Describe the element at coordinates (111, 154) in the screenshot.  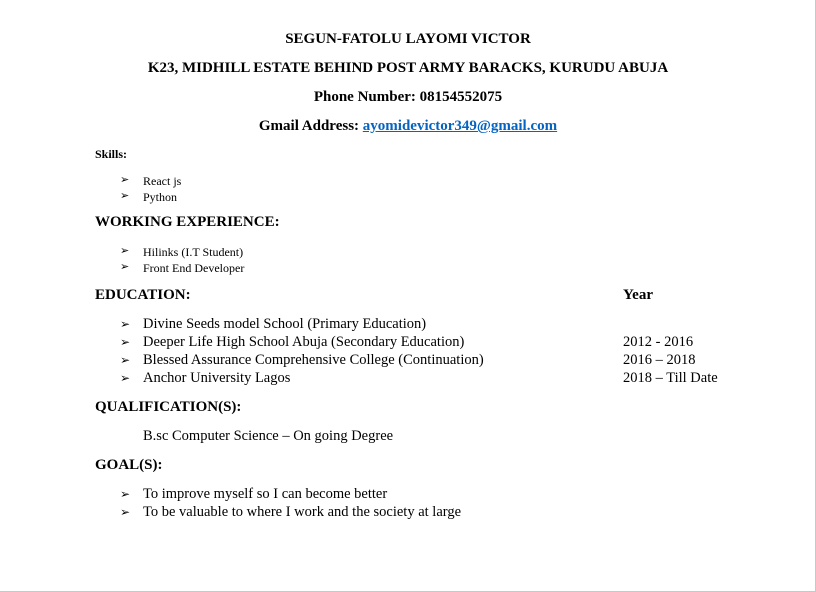
I see `skills-heading: Skills:` at that location.